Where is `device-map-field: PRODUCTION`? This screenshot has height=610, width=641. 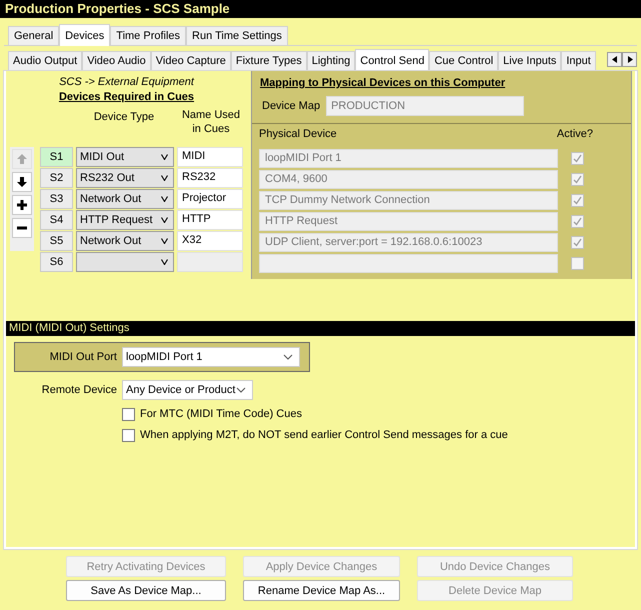 device-map-field: PRODUCTION is located at coordinates (425, 106).